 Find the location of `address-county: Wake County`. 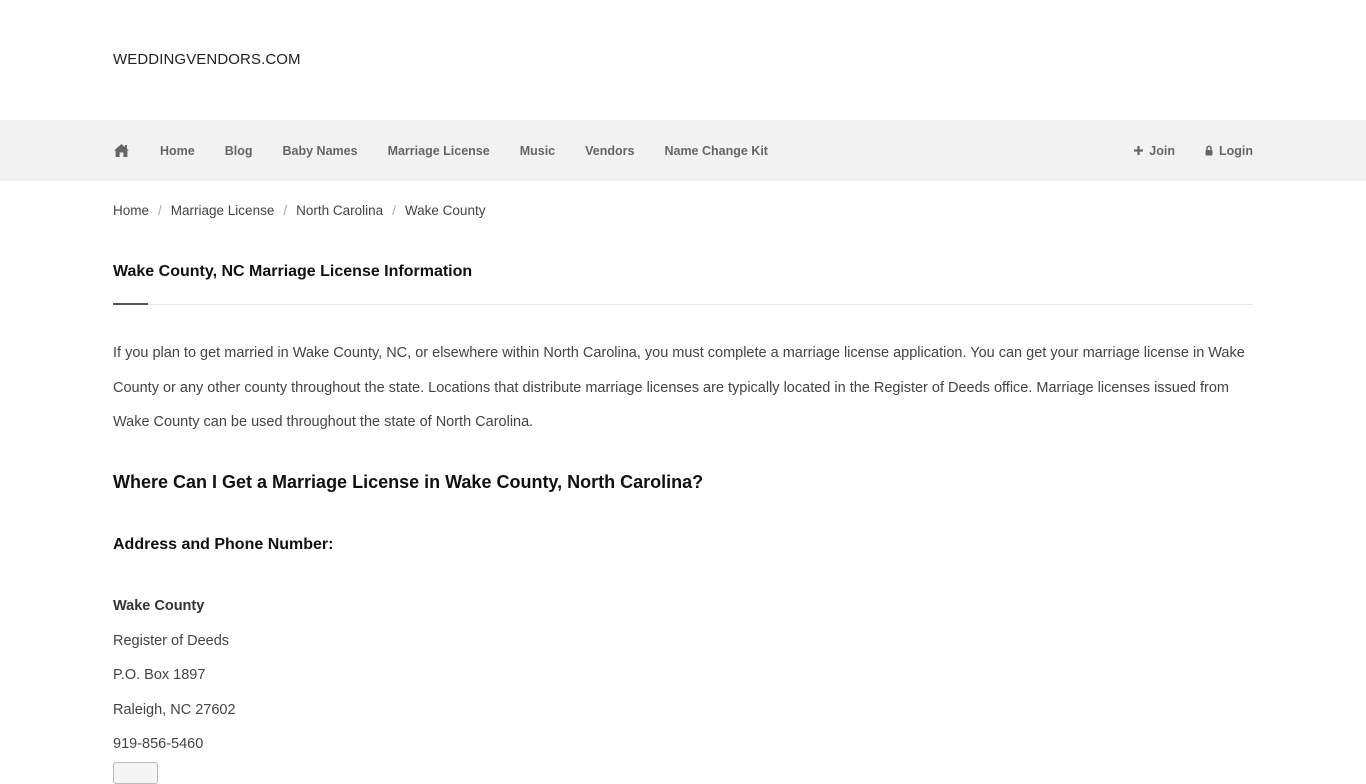

address-county: Wake County is located at coordinates (159, 606).